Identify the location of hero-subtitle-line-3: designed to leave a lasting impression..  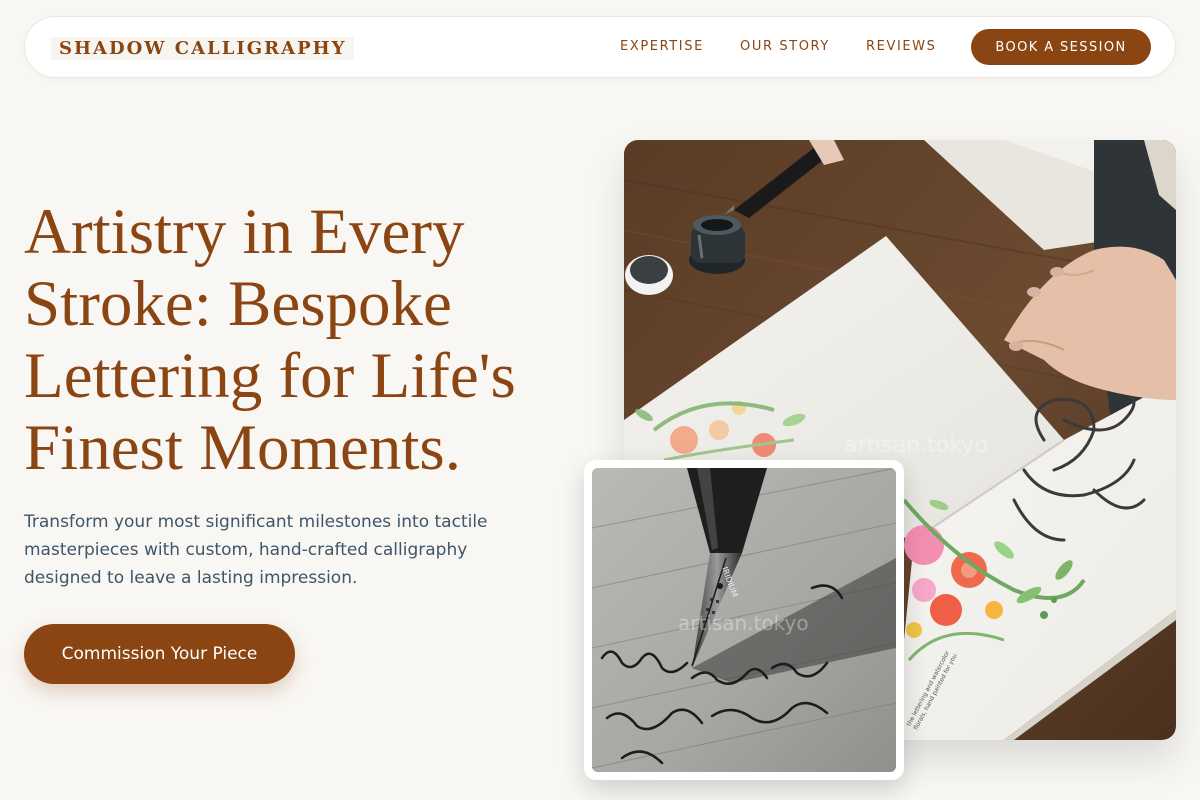
(191, 578).